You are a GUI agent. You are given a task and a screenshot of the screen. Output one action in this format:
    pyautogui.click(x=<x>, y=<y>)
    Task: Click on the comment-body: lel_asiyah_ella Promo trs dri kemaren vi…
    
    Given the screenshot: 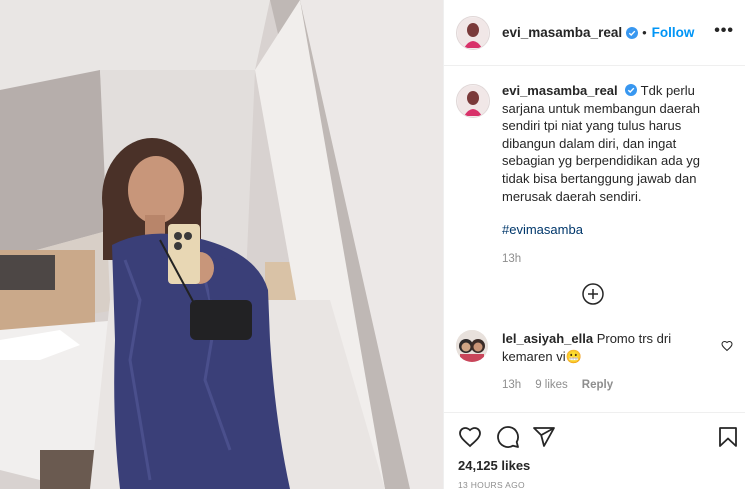 What is the action you would take?
    pyautogui.click(x=609, y=362)
    